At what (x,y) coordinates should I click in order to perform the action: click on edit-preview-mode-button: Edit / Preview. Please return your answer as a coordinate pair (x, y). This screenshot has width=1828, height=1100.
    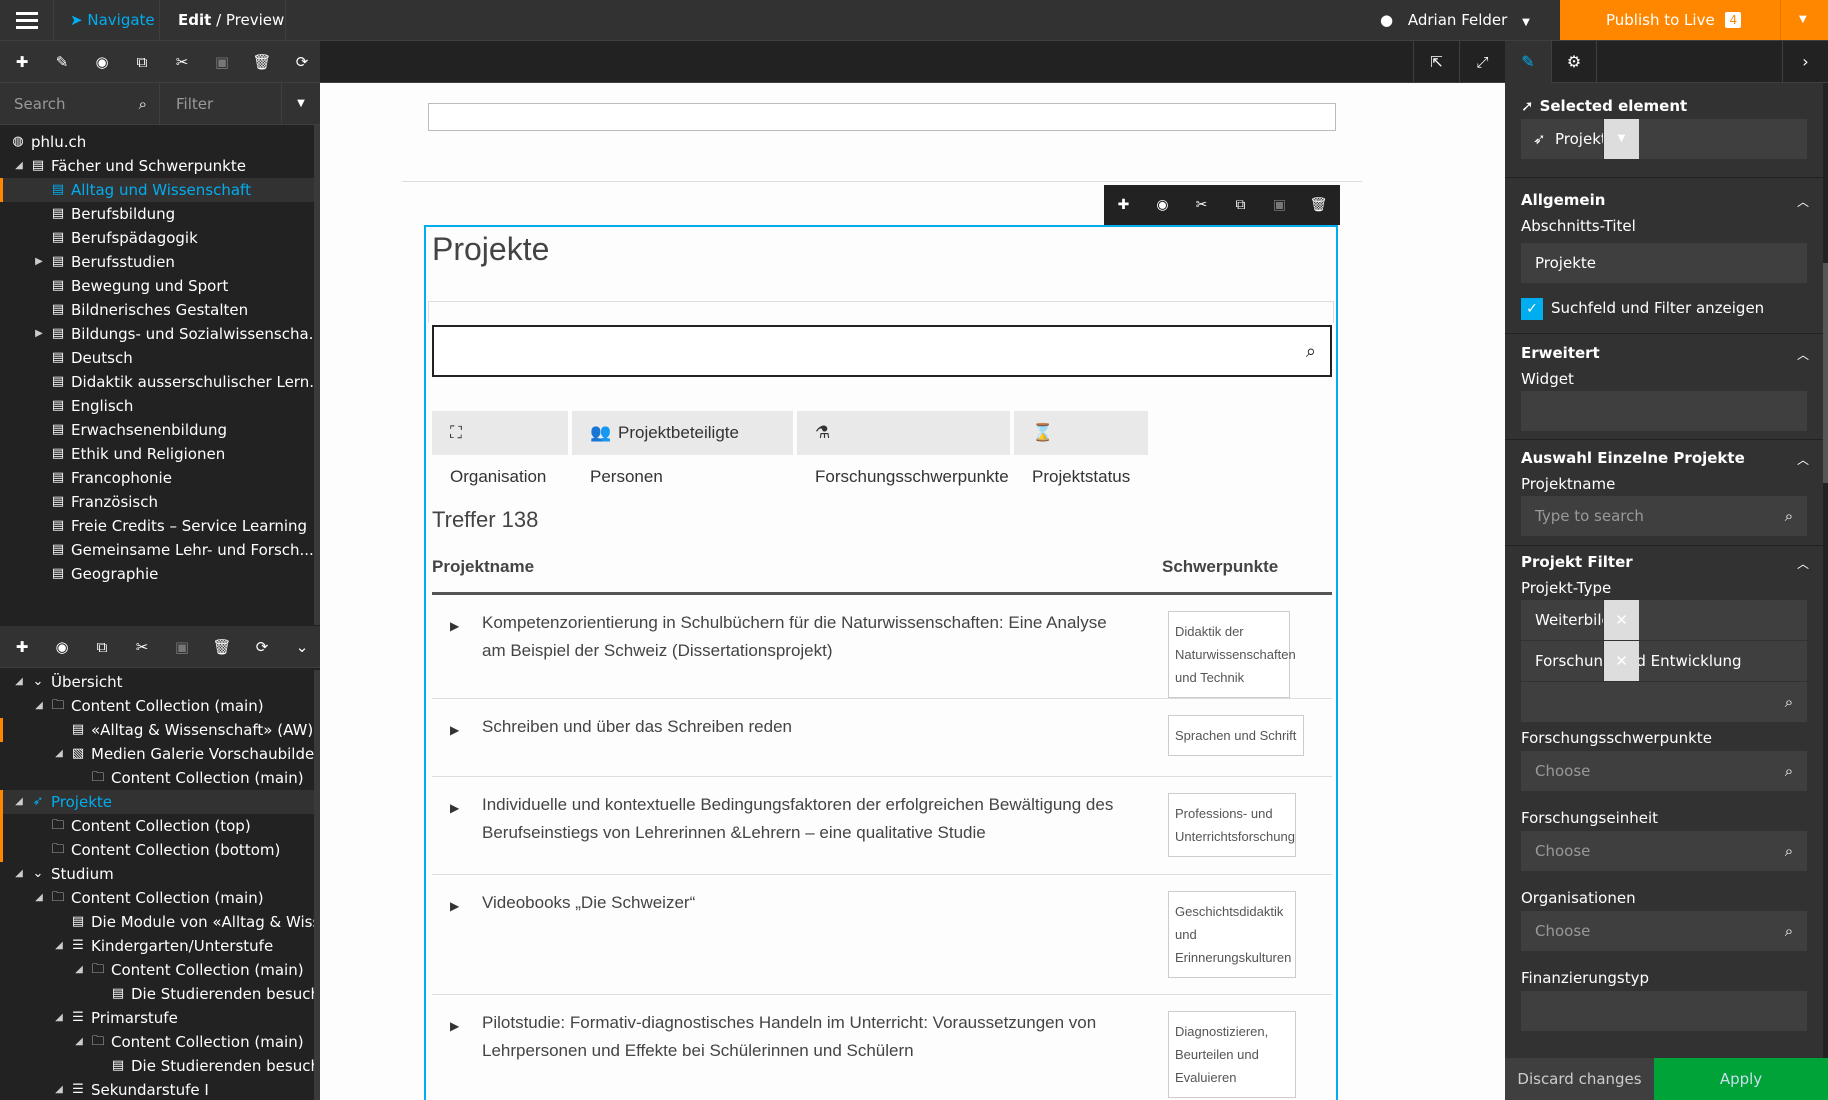
    Looking at the image, I should click on (223, 20).